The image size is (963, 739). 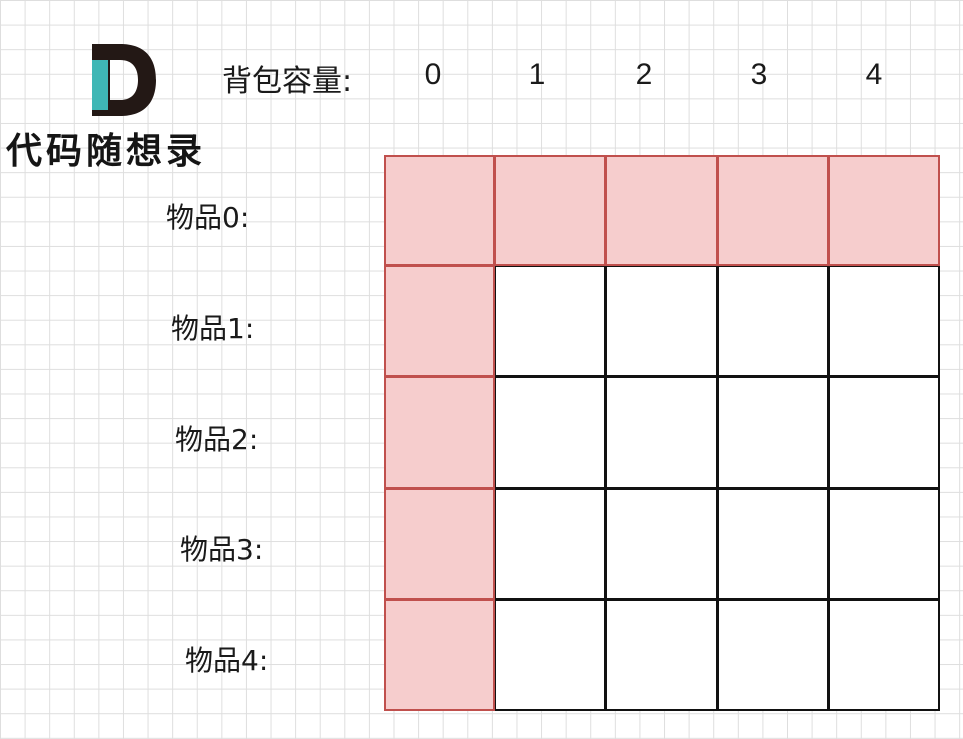 What do you see at coordinates (124, 80) in the screenshot?
I see `logo-d-icon` at bounding box center [124, 80].